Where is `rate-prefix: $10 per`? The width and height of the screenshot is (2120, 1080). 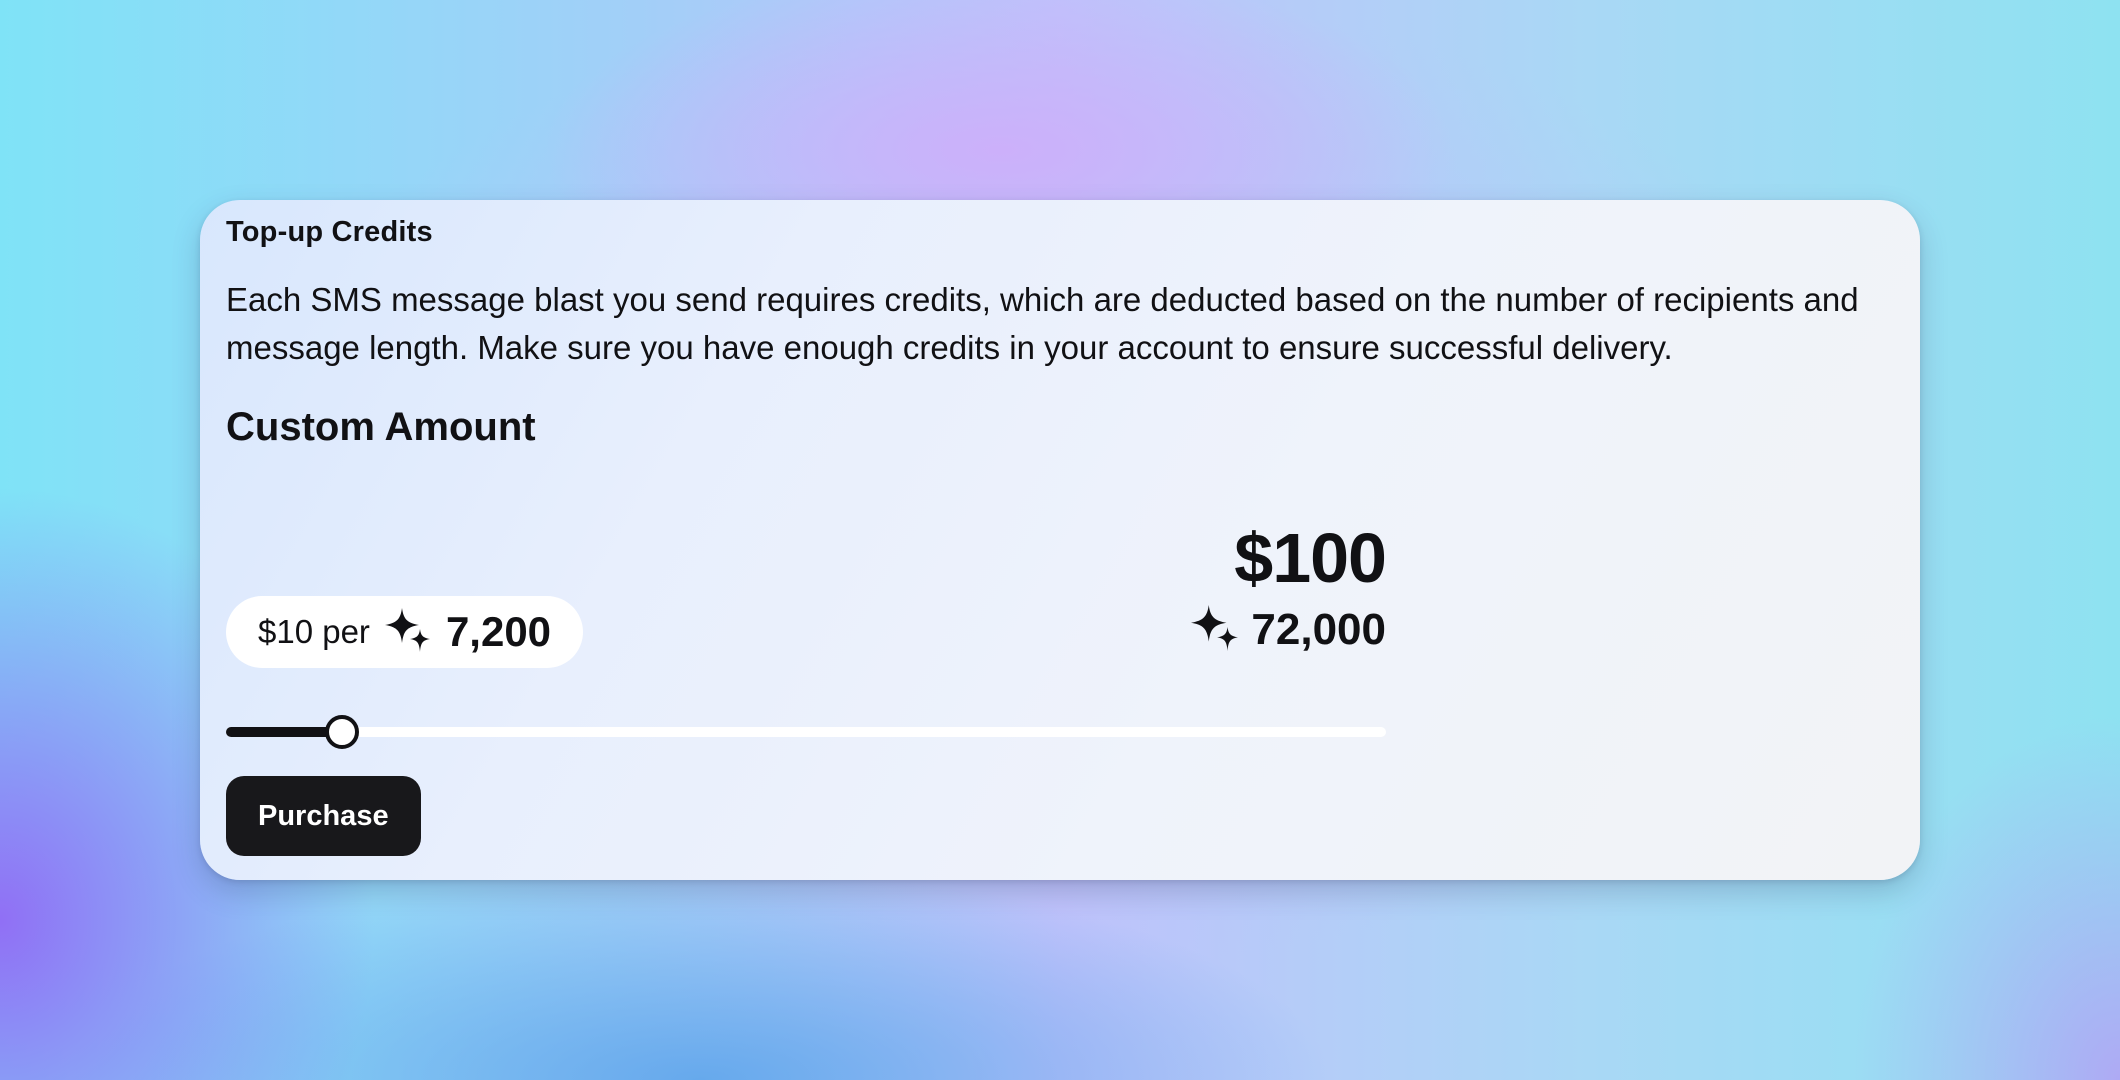
rate-prefix: $10 per is located at coordinates (314, 631).